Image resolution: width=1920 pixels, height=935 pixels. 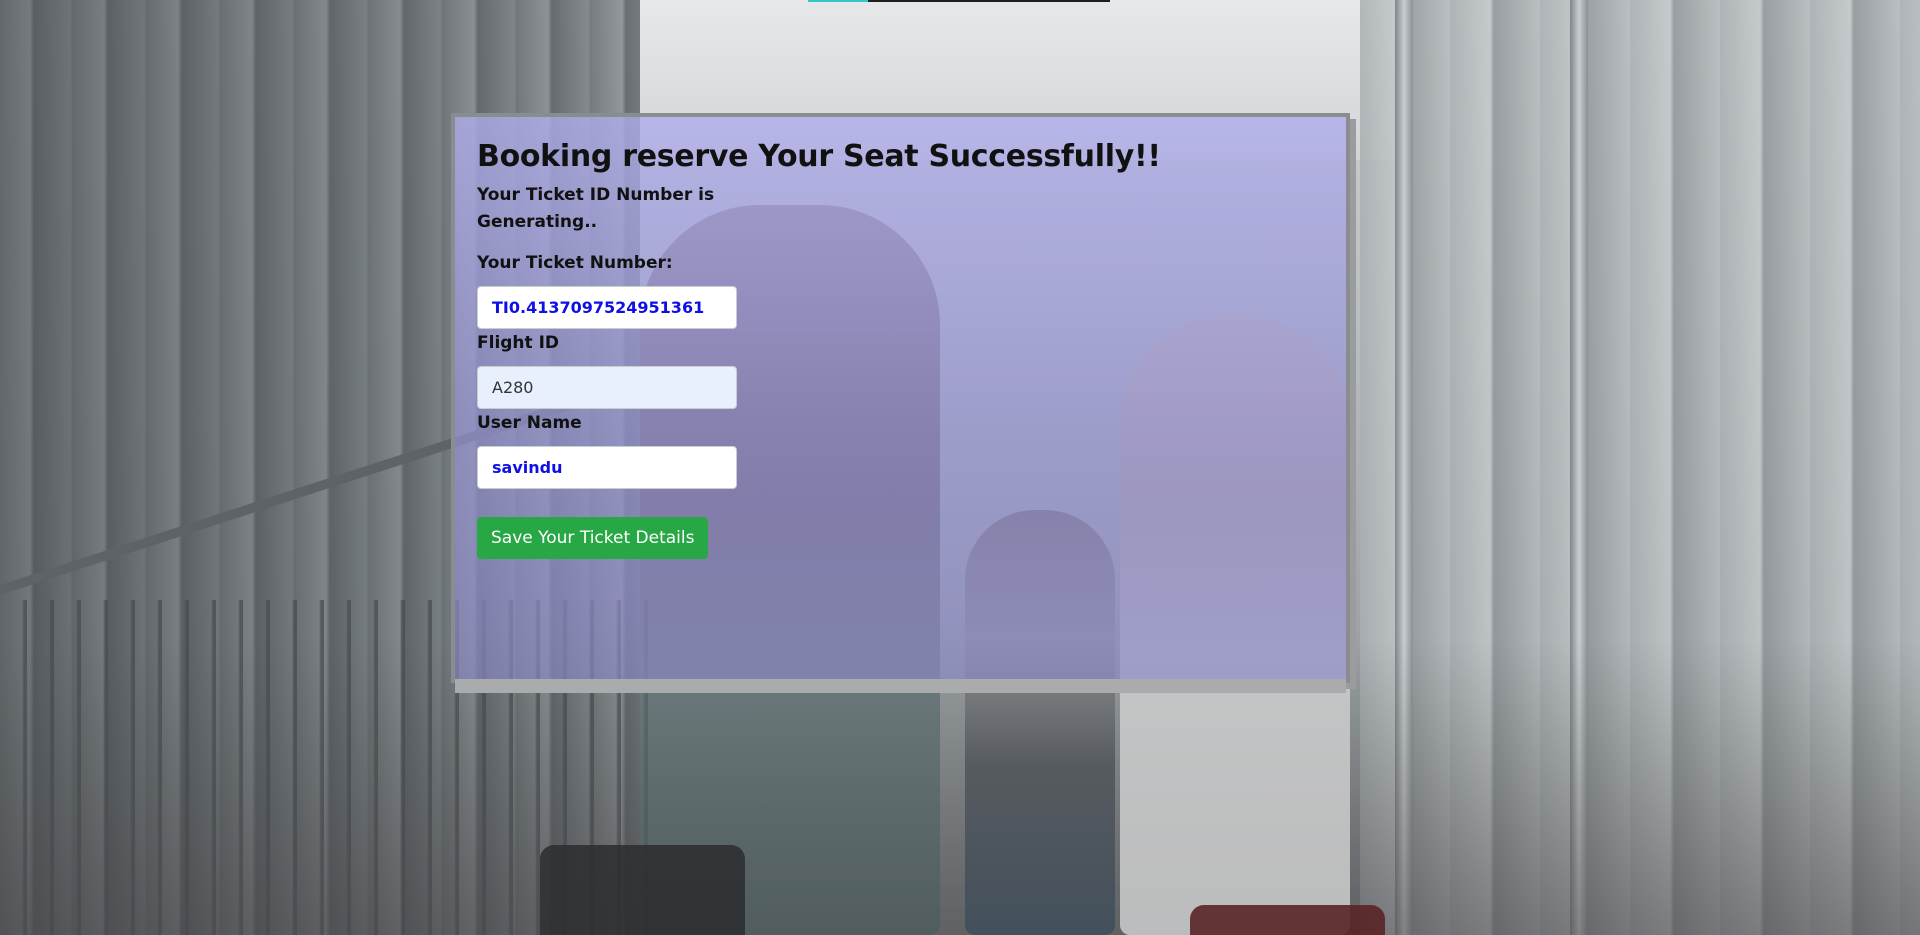 I want to click on flight-id-label: Flight ID, so click(x=518, y=343).